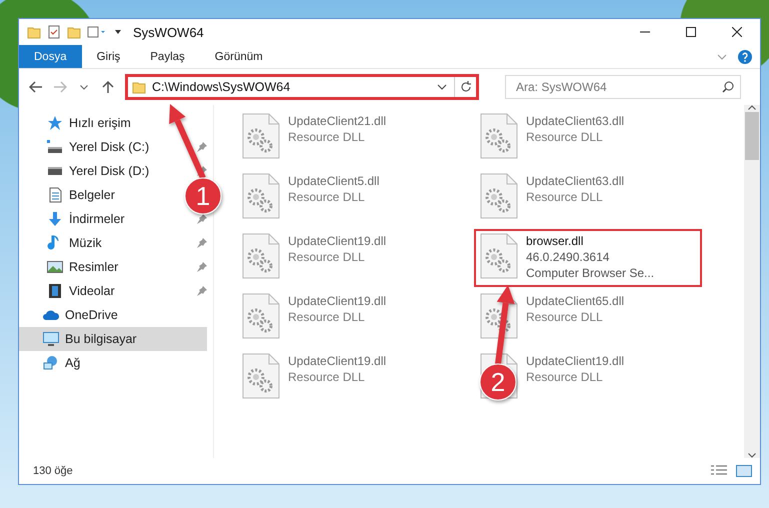  Describe the element at coordinates (87, 147) in the screenshot. I see `sidebar-item: Yerel Disk (C:)` at that location.